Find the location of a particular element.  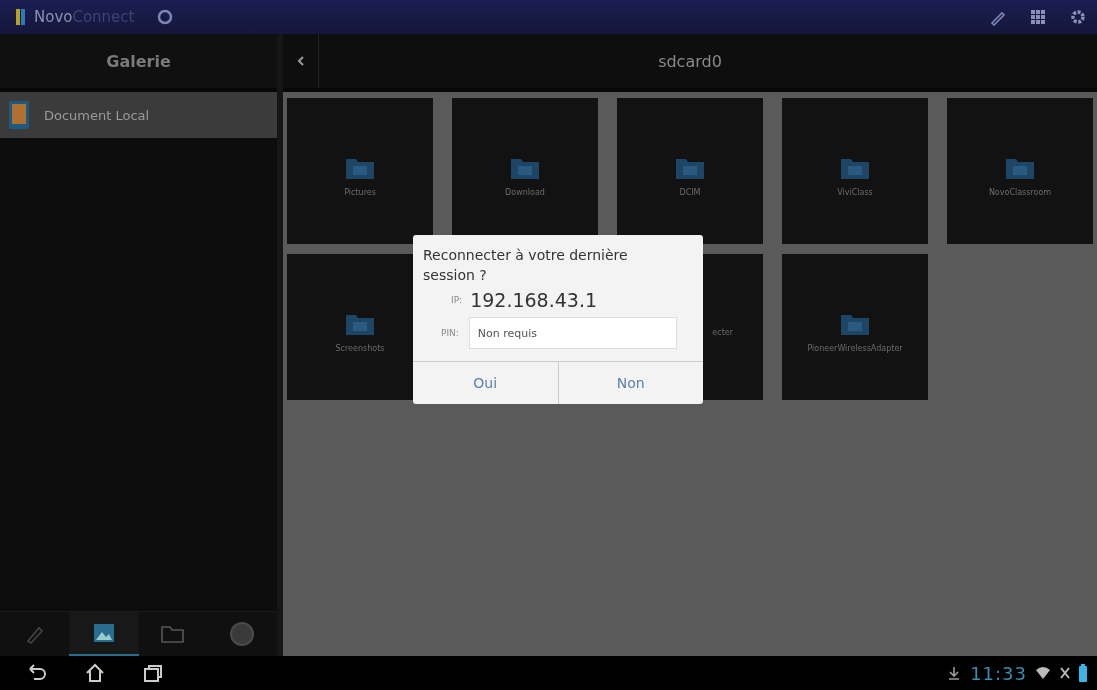

pin-field: Non requis is located at coordinates (572, 333).